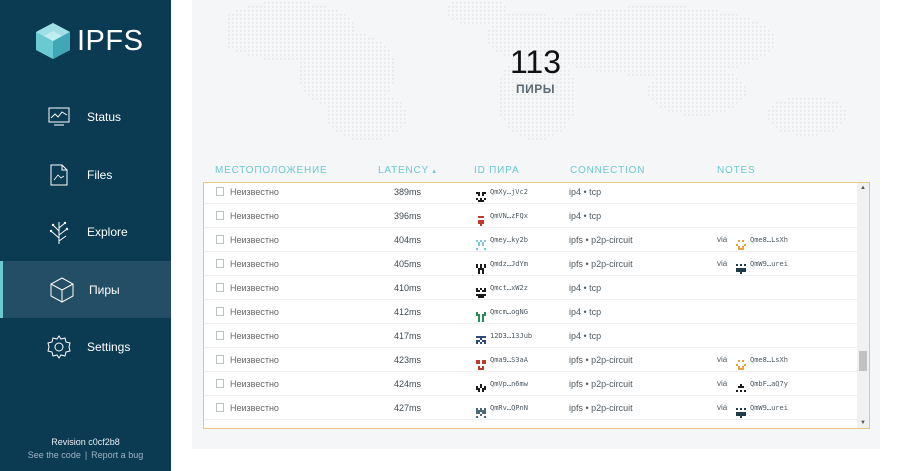 The height and width of the screenshot is (471, 900). What do you see at coordinates (509, 288) in the screenshot?
I see `peer-id: Qmct…xW2z` at bounding box center [509, 288].